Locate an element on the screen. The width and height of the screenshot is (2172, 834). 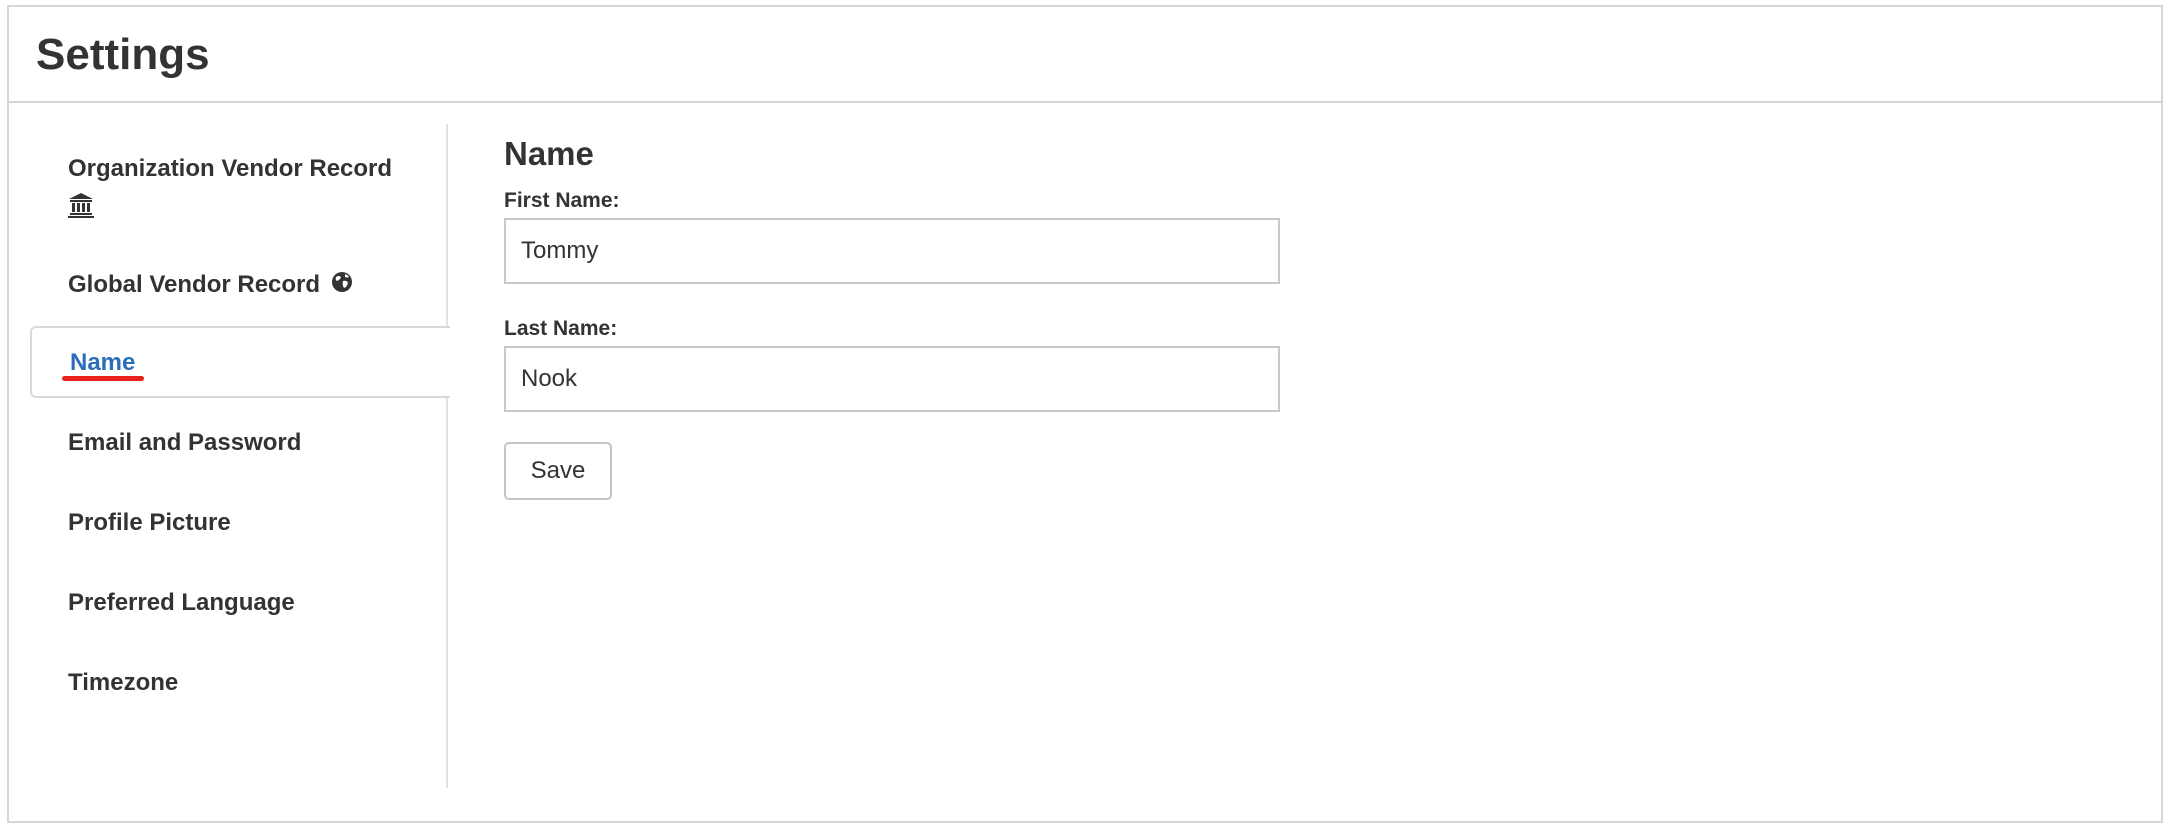
sidebar-item-organization-vendor-record: Organization Vendor Record is located at coordinates (239, 190).